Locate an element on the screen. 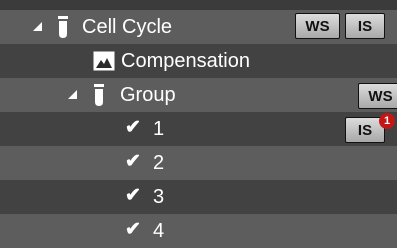 Image resolution: width=397 pixels, height=248 pixels. tree-label-item: 4 is located at coordinates (159, 231).